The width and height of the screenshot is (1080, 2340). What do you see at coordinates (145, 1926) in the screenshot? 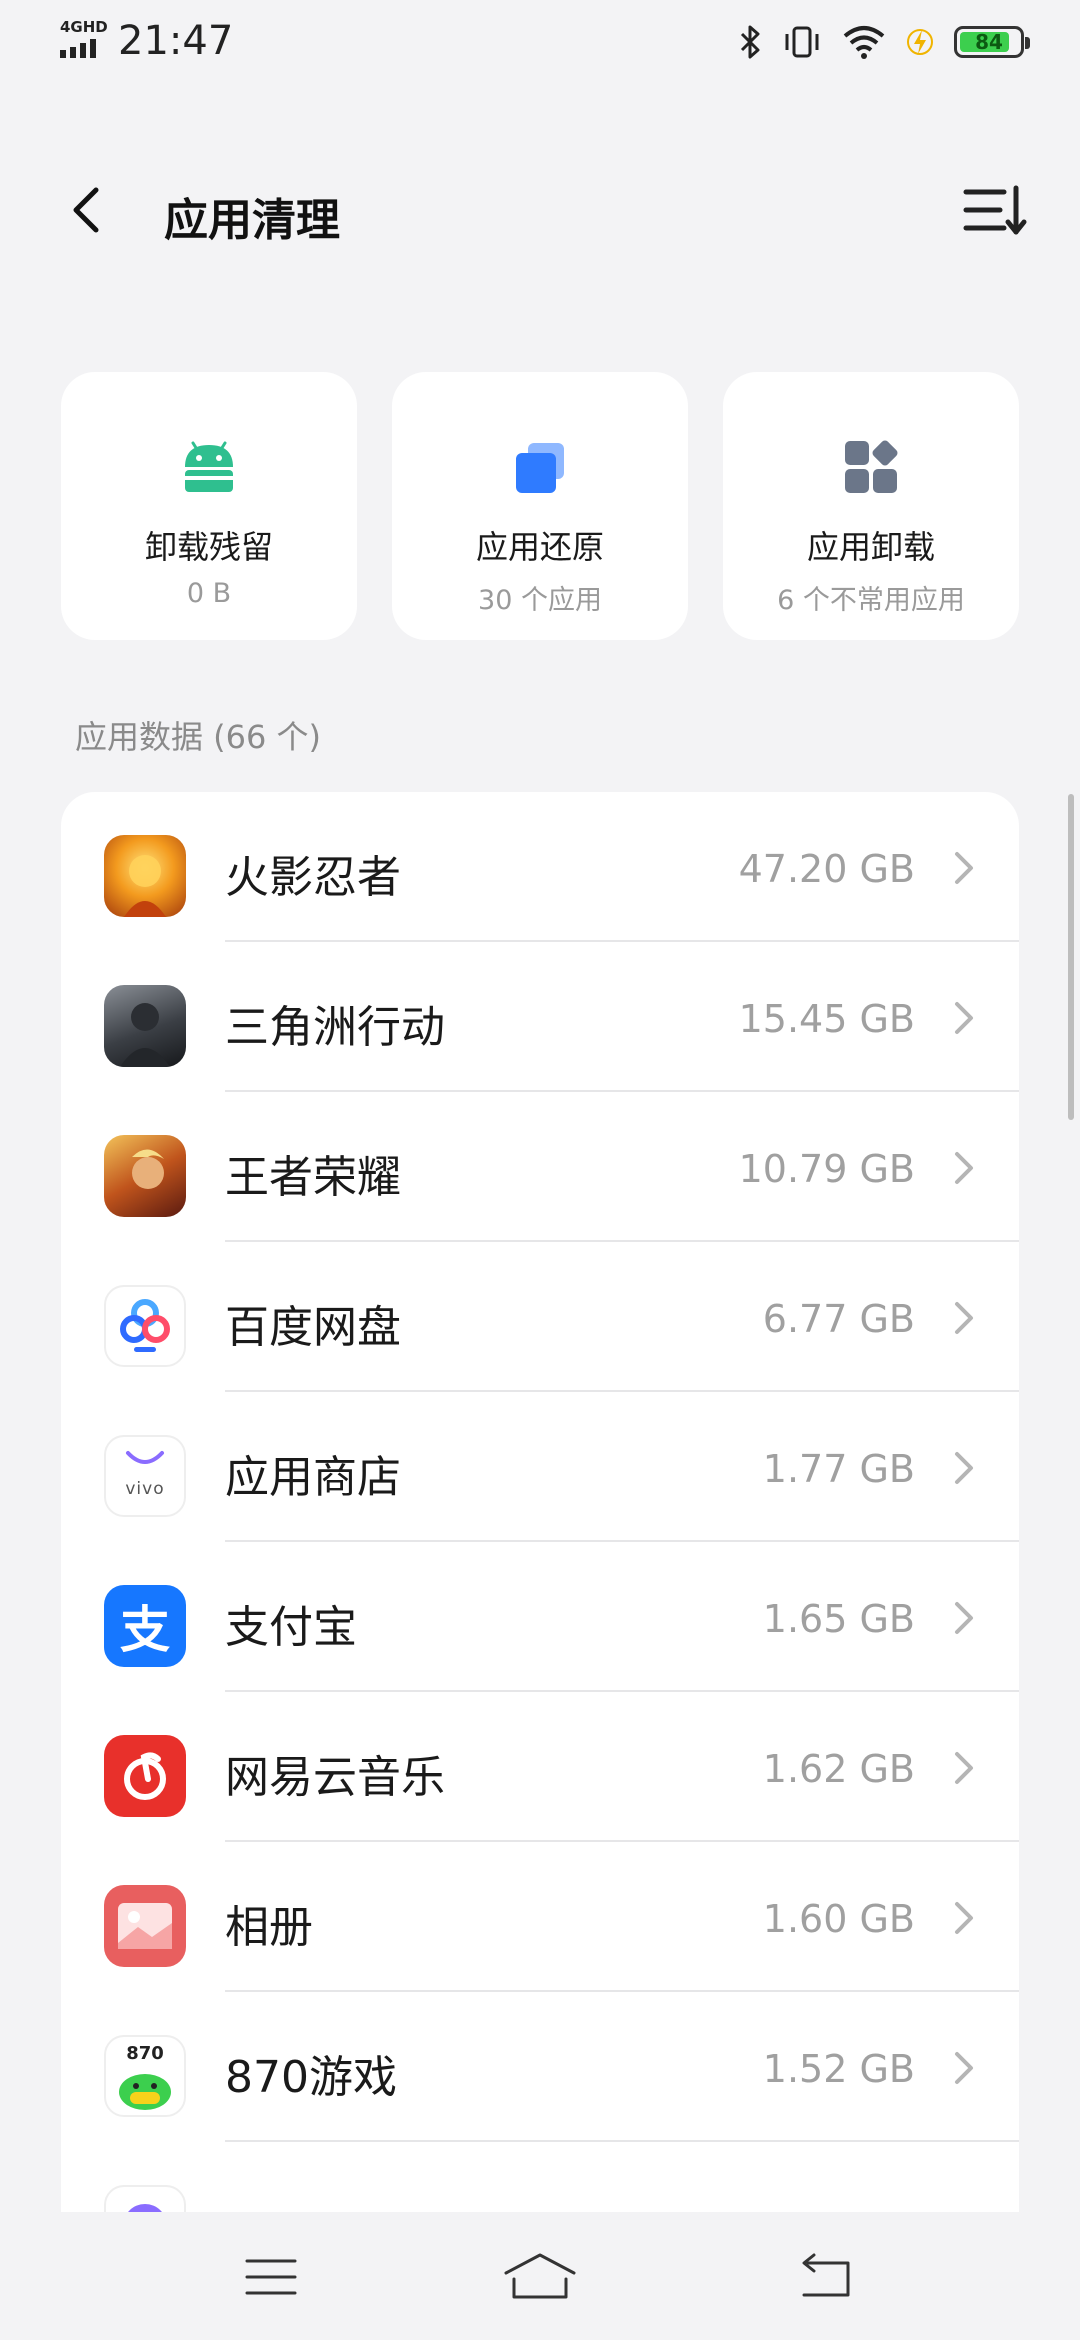
I see `gallery-icon` at bounding box center [145, 1926].